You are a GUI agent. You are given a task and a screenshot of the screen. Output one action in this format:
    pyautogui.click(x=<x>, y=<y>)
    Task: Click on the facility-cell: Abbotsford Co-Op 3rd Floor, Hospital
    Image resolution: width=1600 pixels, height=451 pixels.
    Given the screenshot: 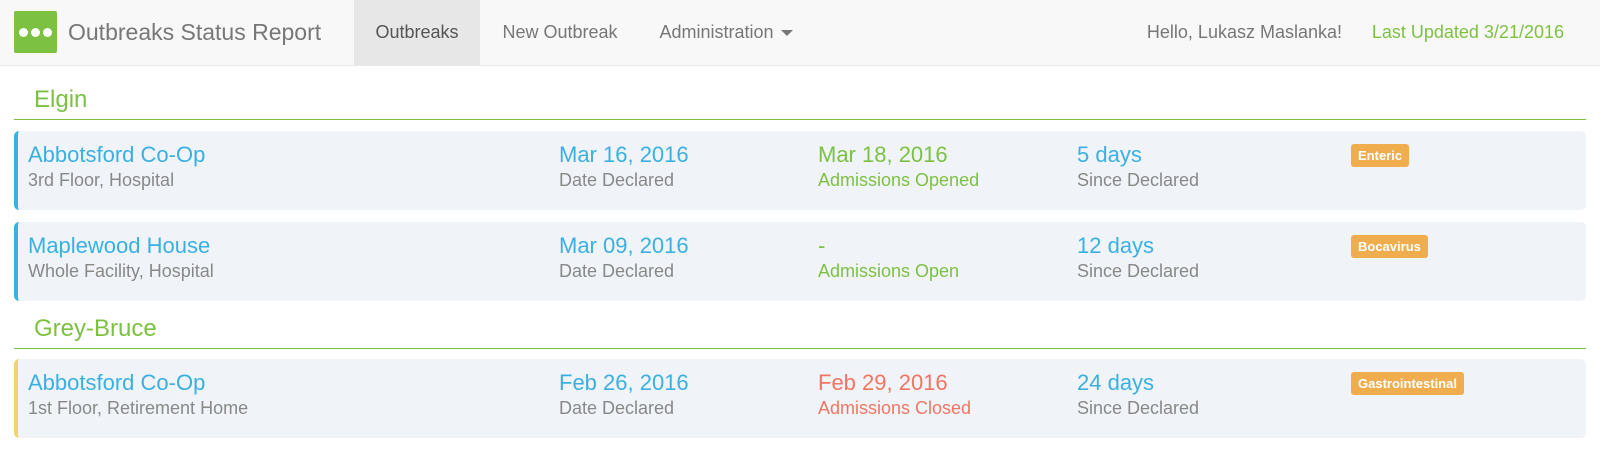 What is the action you would take?
    pyautogui.click(x=116, y=166)
    